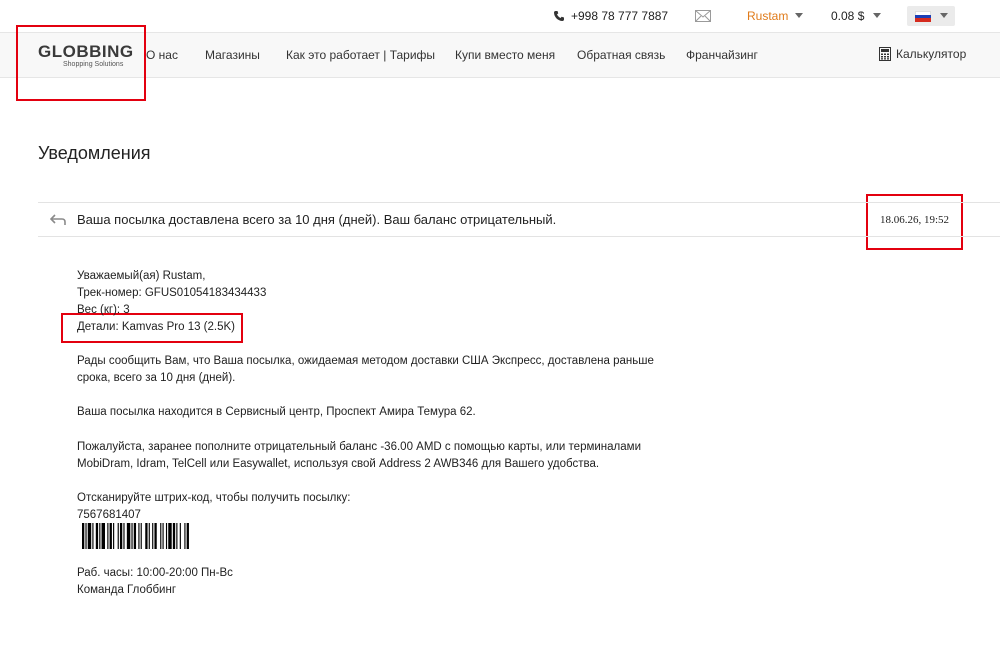 This screenshot has height=649, width=1000. What do you see at coordinates (109, 515) in the screenshot?
I see `barcode-number: 7567681407` at bounding box center [109, 515].